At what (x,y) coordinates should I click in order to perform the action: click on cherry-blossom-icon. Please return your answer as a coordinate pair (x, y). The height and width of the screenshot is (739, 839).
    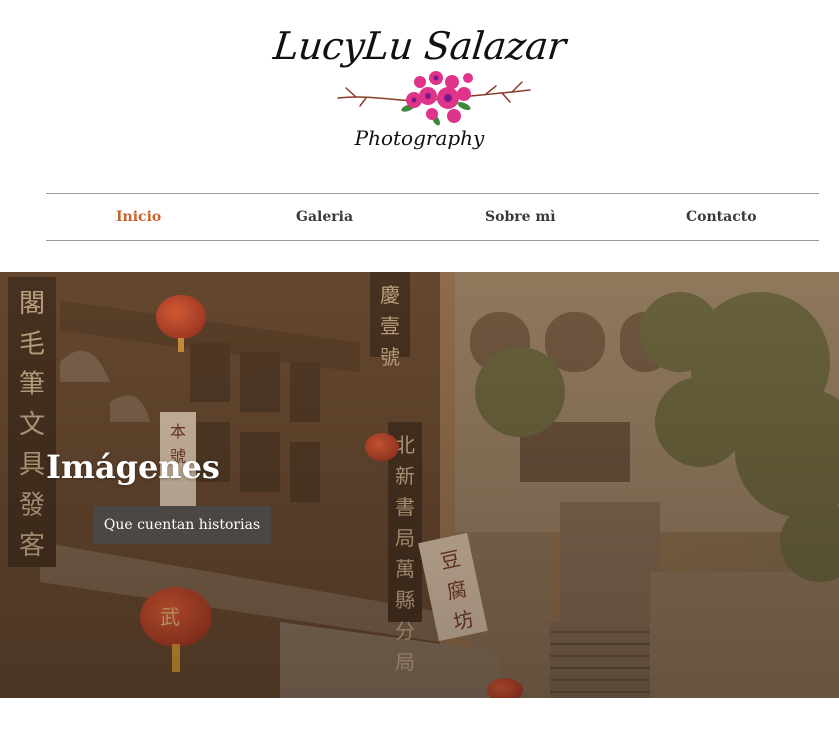
    Looking at the image, I should click on (434, 98).